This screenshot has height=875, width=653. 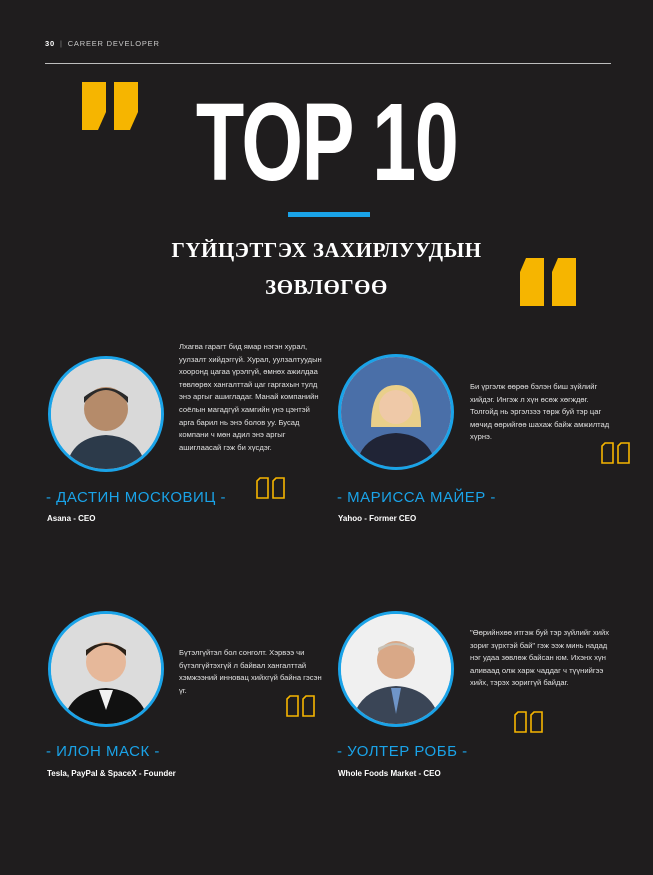 What do you see at coordinates (50, 43) in the screenshot?
I see `page-number: 30` at bounding box center [50, 43].